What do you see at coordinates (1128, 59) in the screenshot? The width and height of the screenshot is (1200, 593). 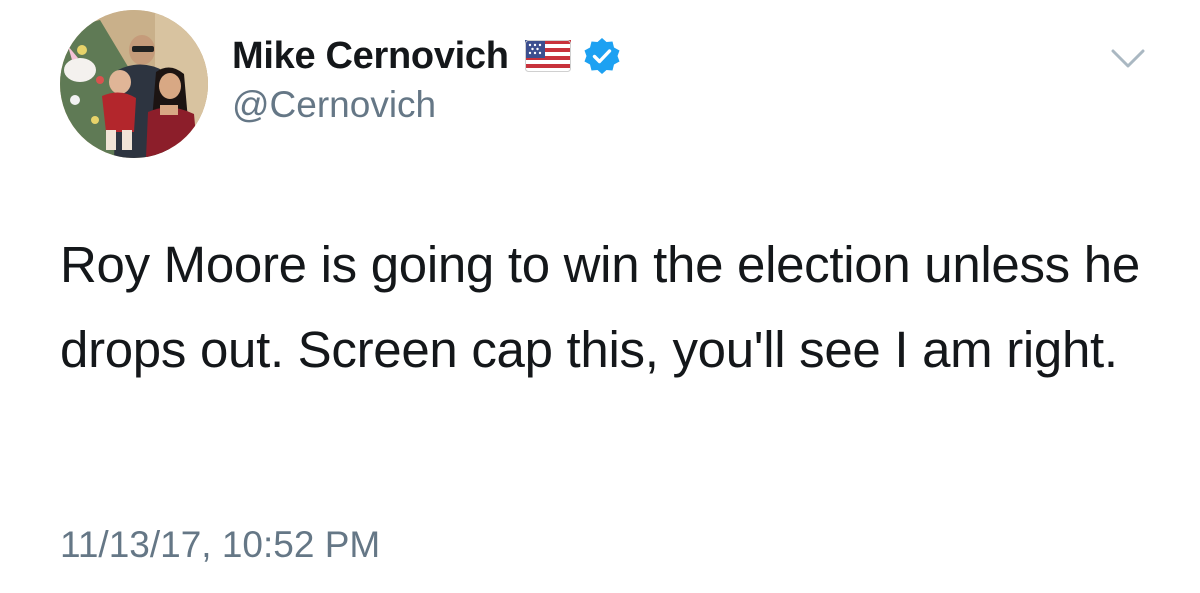 I see `chevron-down-icon` at bounding box center [1128, 59].